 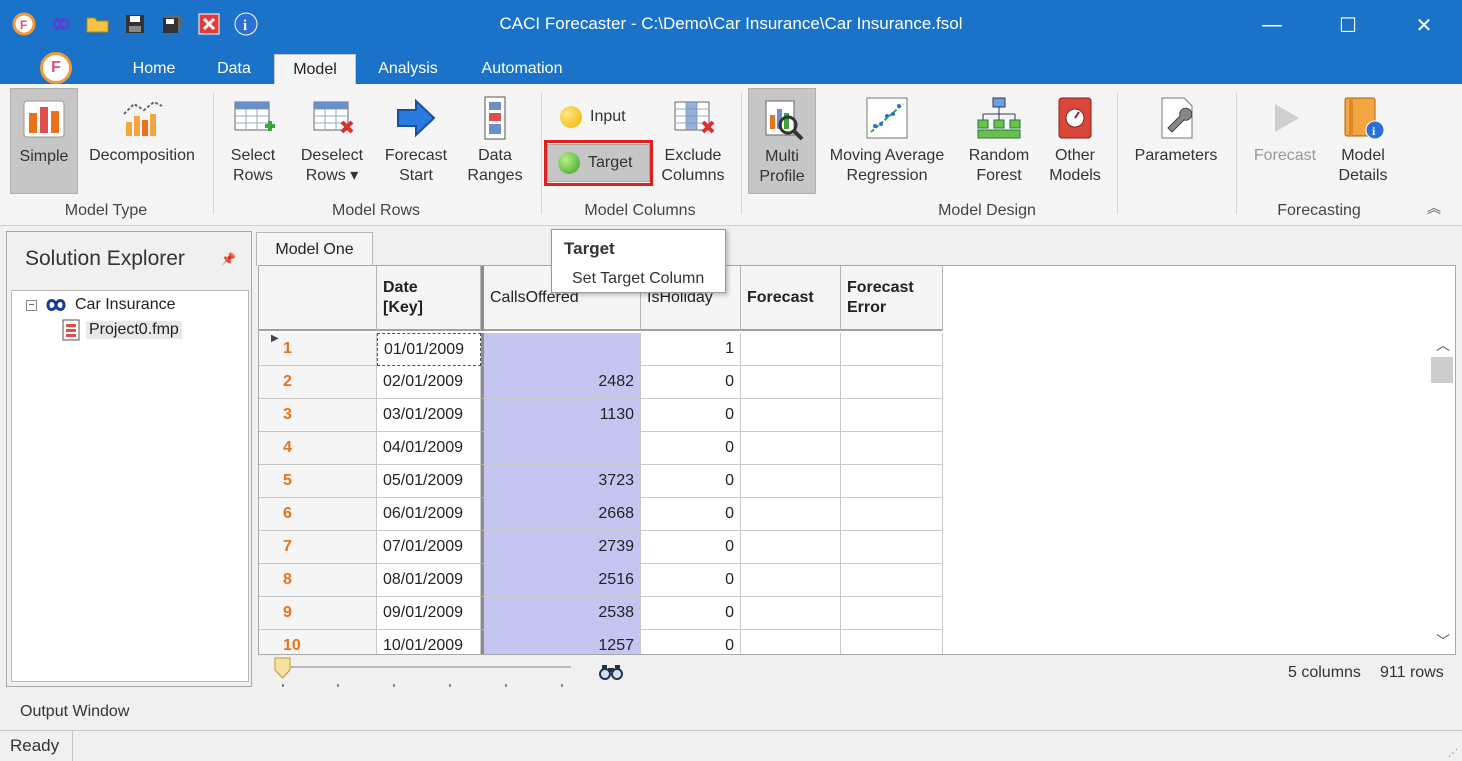 What do you see at coordinates (228, 259) in the screenshot?
I see `pin-icon: 📌` at bounding box center [228, 259].